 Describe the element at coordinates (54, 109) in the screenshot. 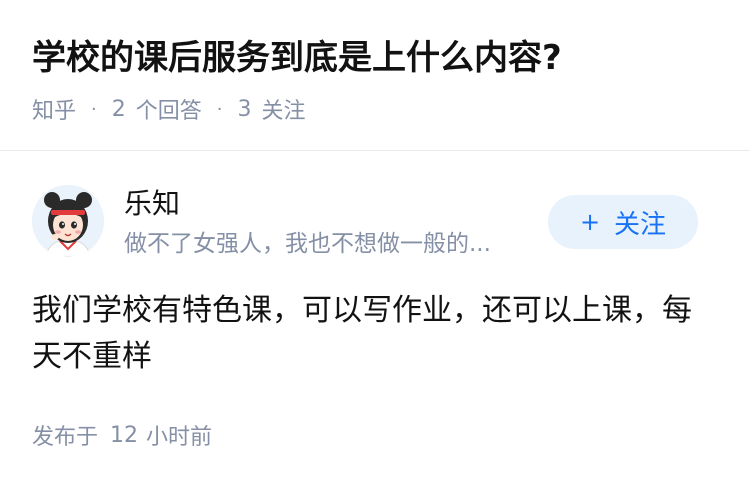

I see `source-label: 知乎` at that location.